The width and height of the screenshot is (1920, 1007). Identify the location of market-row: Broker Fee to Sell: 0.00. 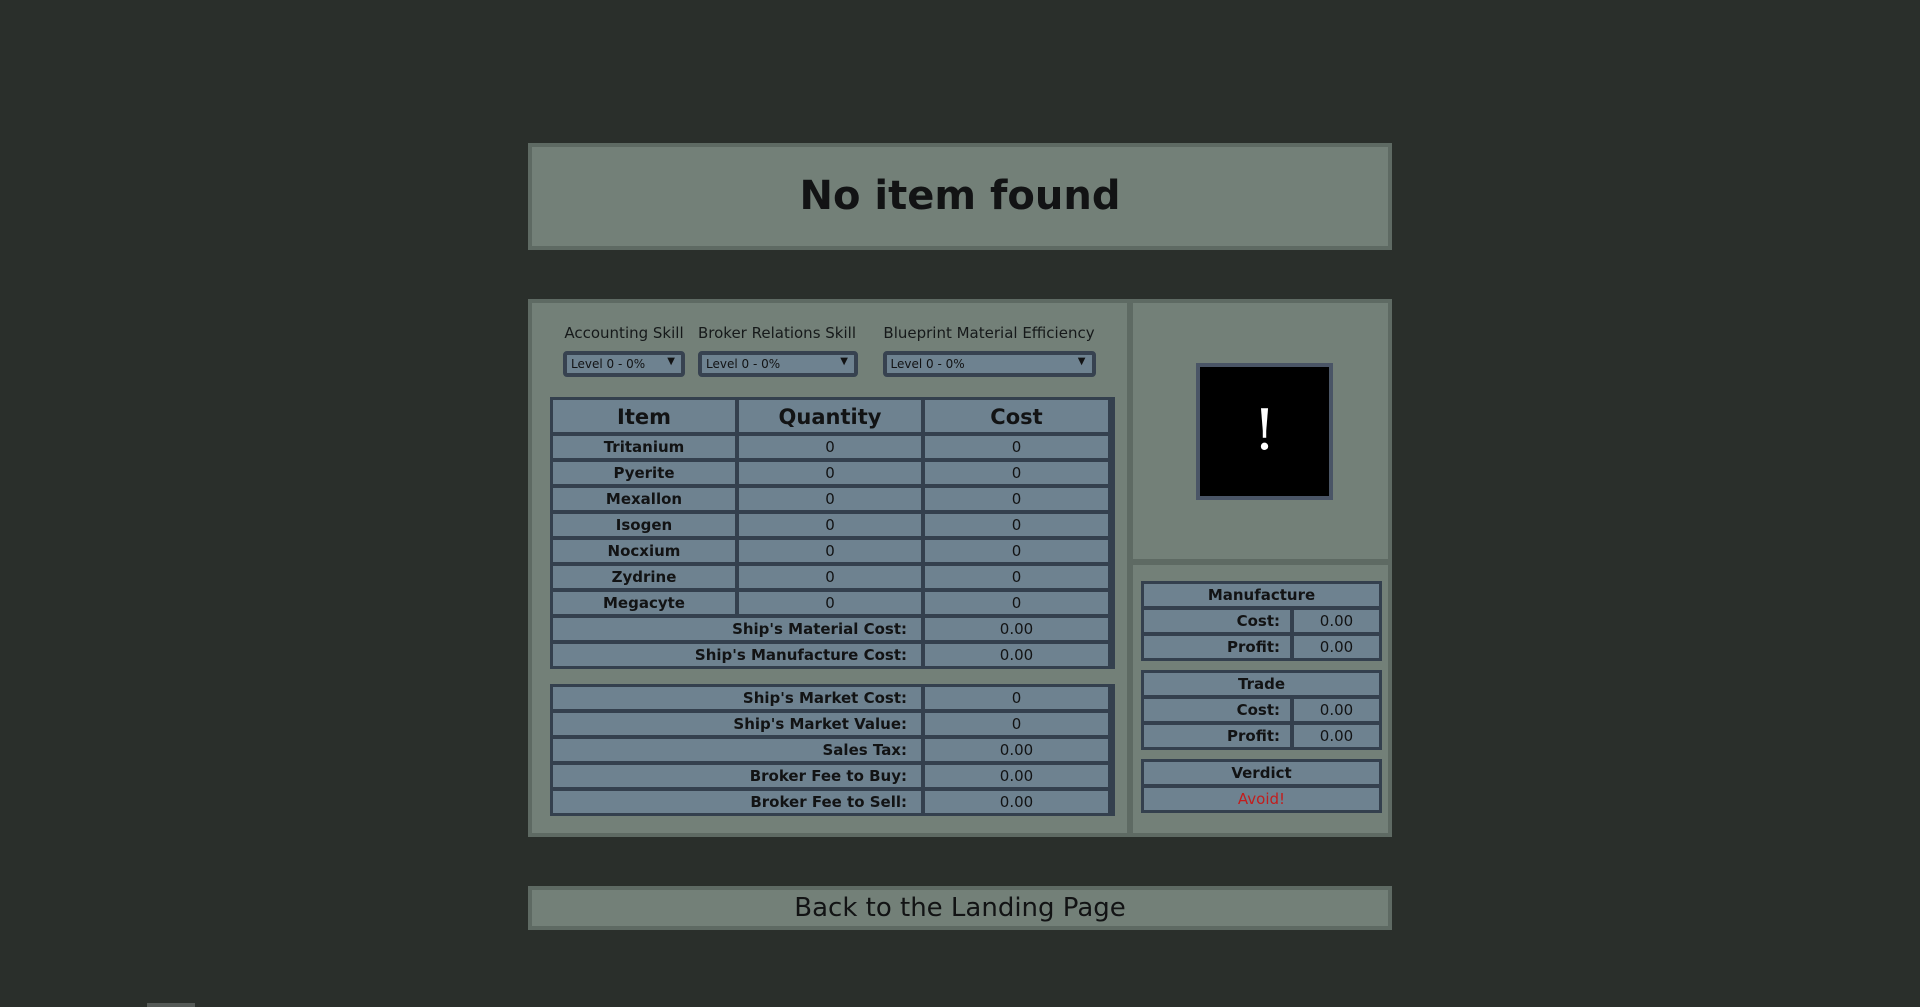
(832, 802).